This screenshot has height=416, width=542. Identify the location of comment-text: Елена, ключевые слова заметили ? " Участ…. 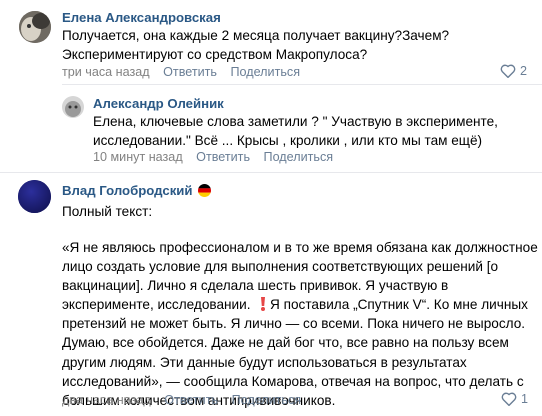
(295, 131).